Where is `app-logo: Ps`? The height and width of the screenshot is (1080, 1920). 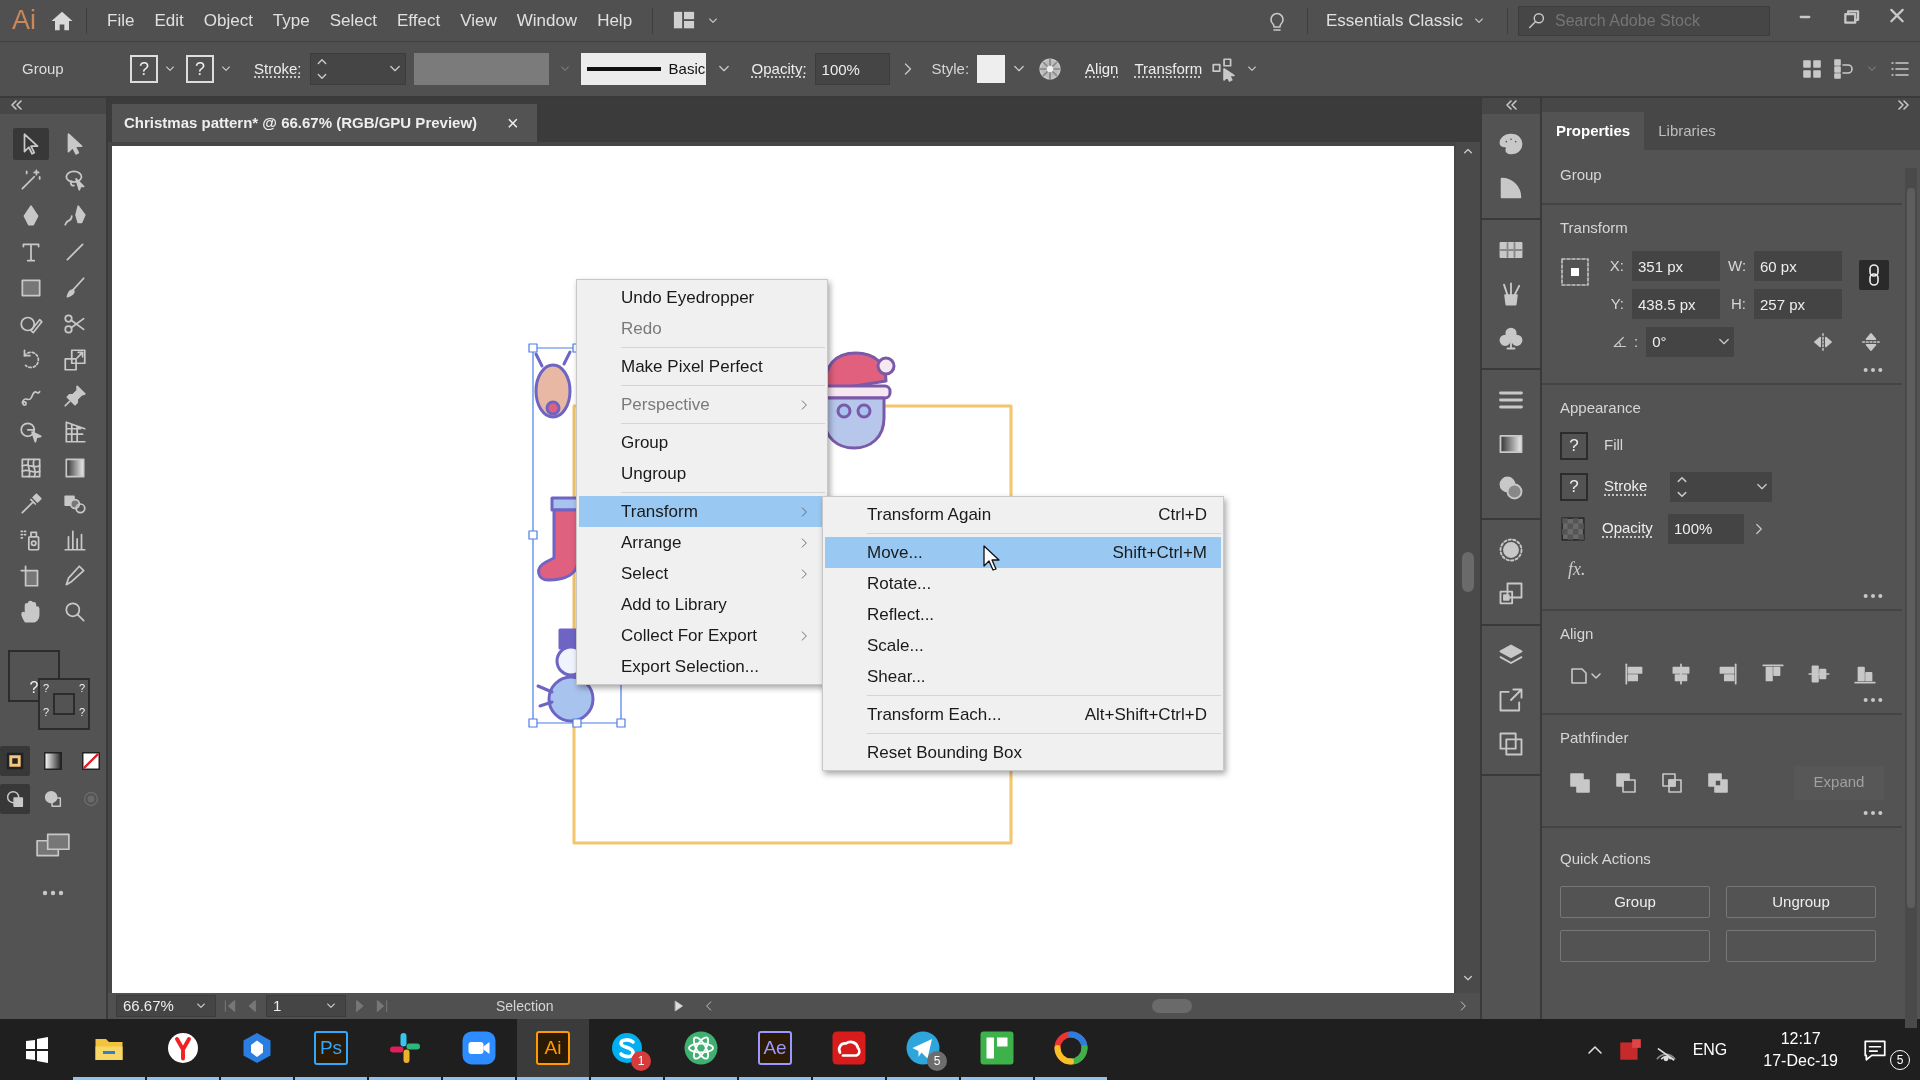
app-logo: Ps is located at coordinates (331, 1048).